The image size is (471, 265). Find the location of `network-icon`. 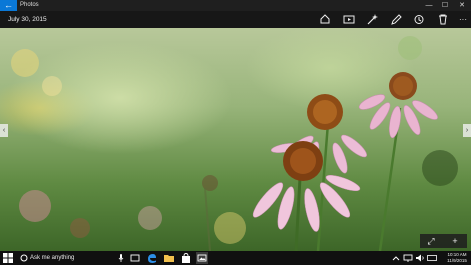

network-icon is located at coordinates (408, 258).